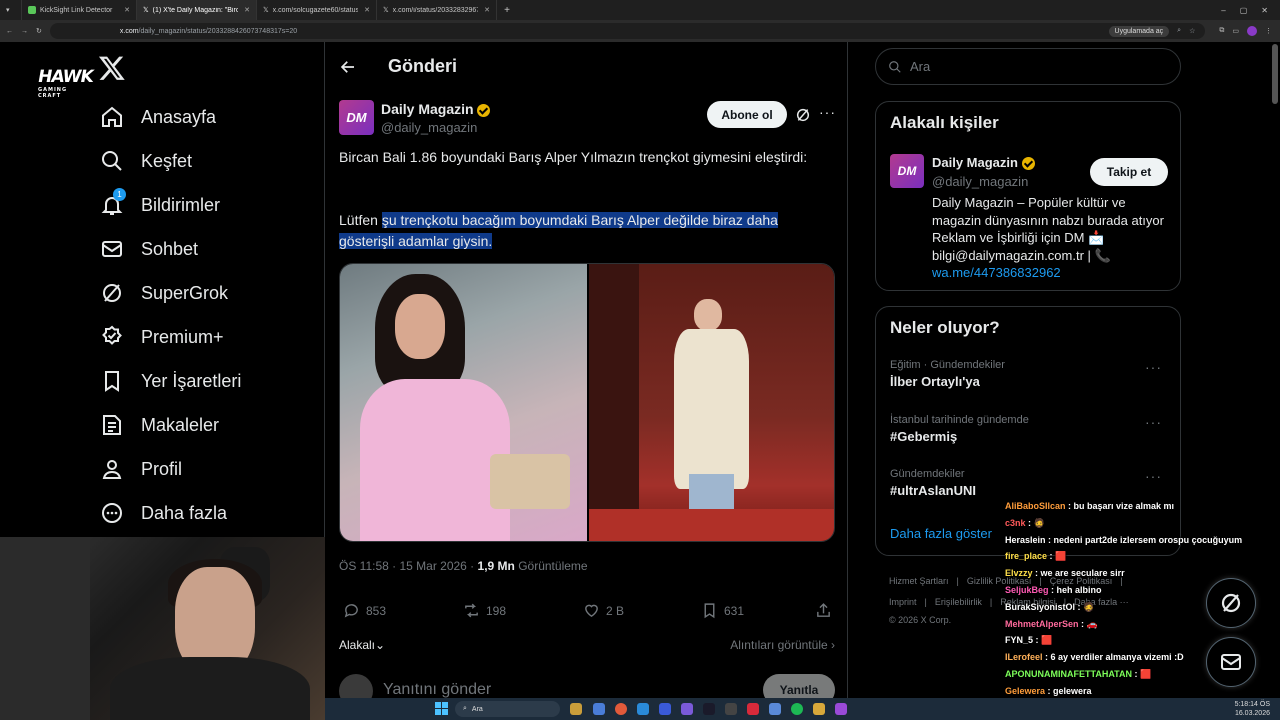 The image size is (1280, 720). I want to click on author-avatar: DM, so click(356, 117).